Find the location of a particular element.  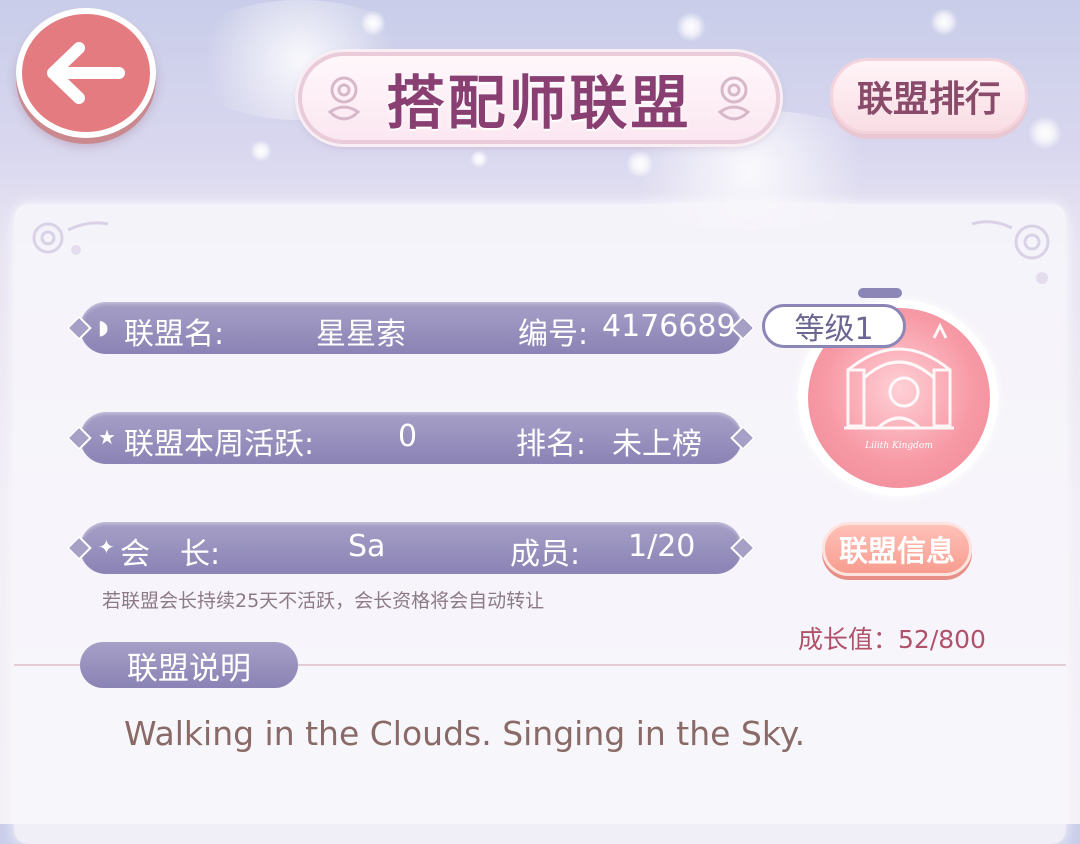

alliance-info-button: 联盟信息 is located at coordinates (897, 549).